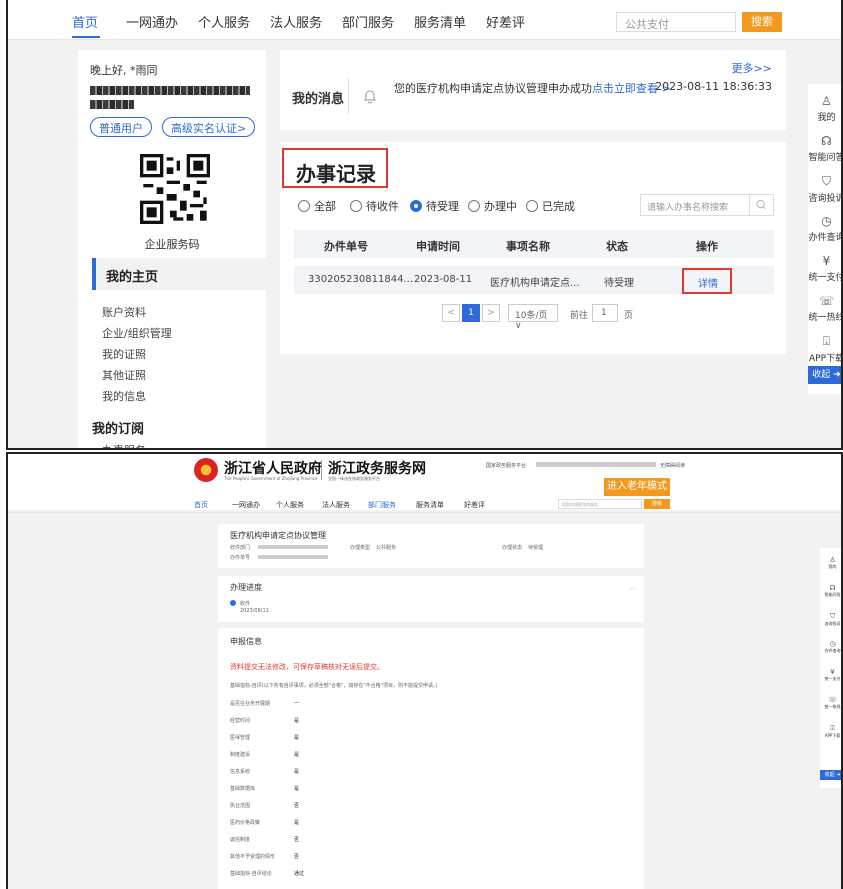  Describe the element at coordinates (762, 205) in the screenshot. I see `search-icon` at that location.